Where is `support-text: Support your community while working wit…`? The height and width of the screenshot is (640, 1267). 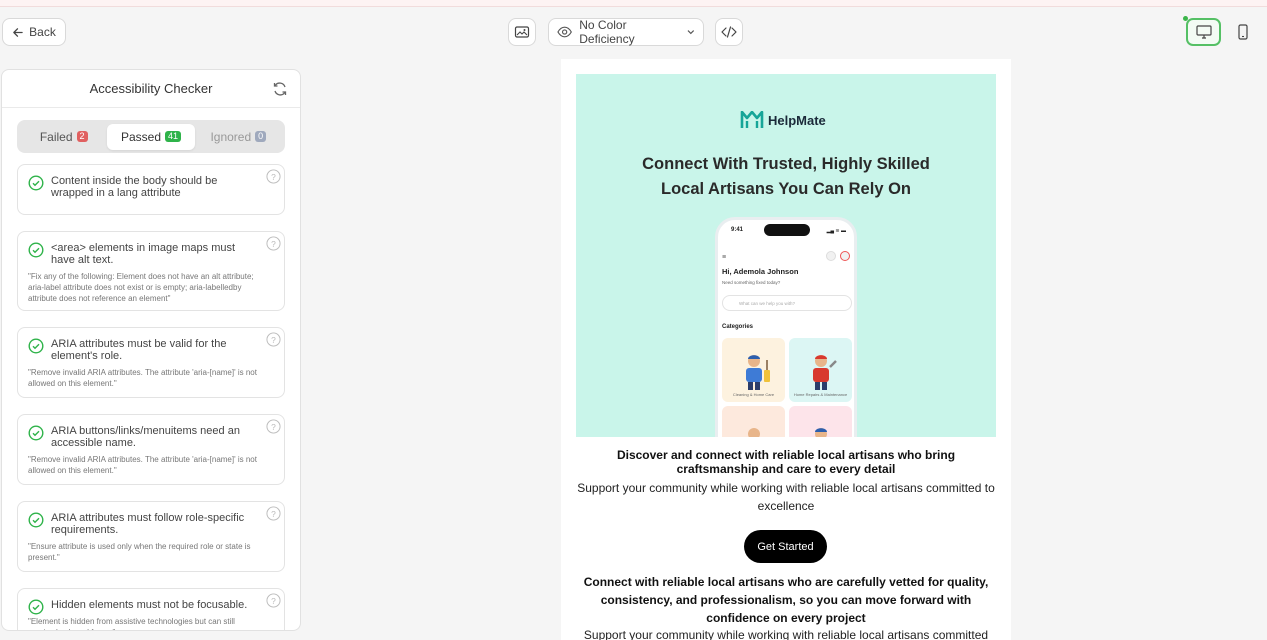 support-text: Support your community while working wit… is located at coordinates (786, 497).